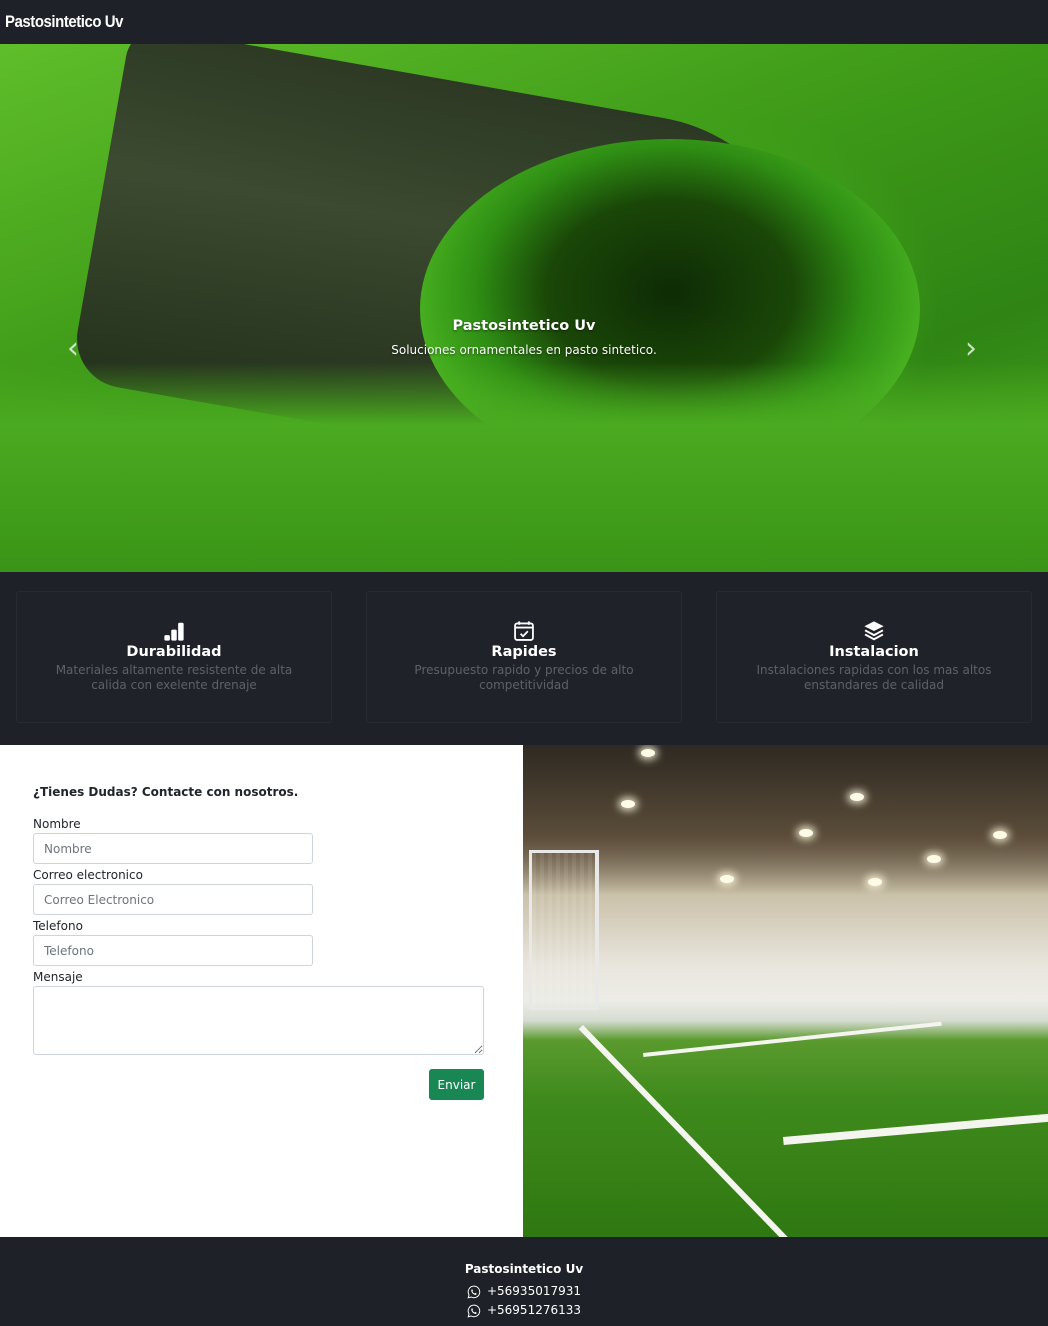 The width and height of the screenshot is (1048, 1326). I want to click on feature-title: Durabilidad, so click(174, 652).